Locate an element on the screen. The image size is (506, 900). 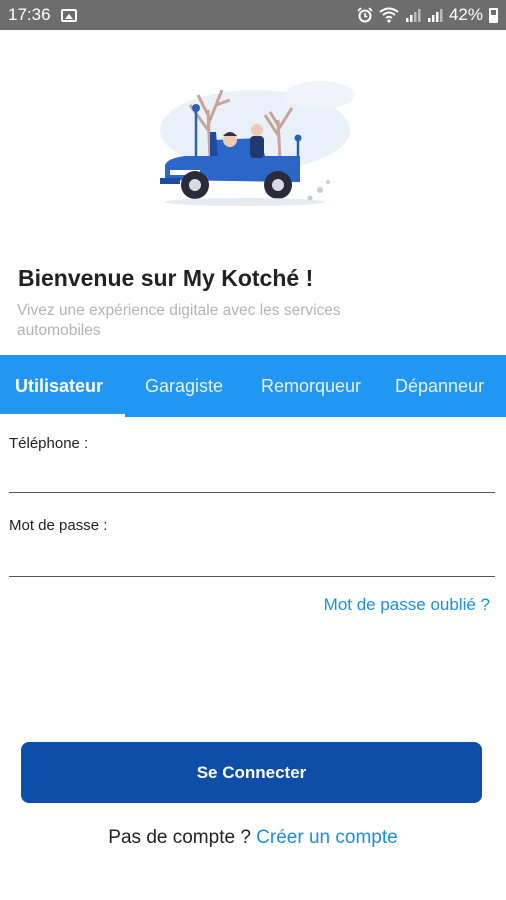
password-input is located at coordinates (252, 558).